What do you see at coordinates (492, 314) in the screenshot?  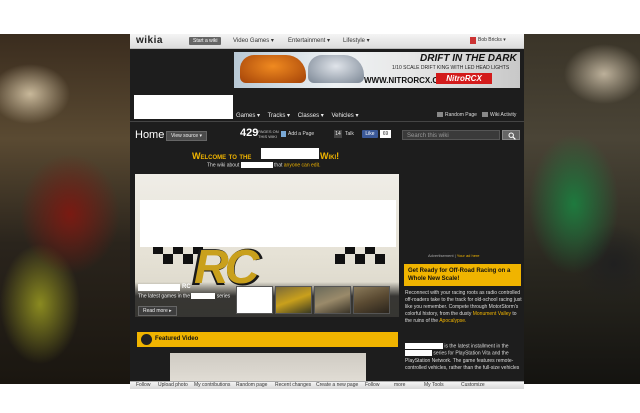 I see `monument-valley-link: Monument Valley` at bounding box center [492, 314].